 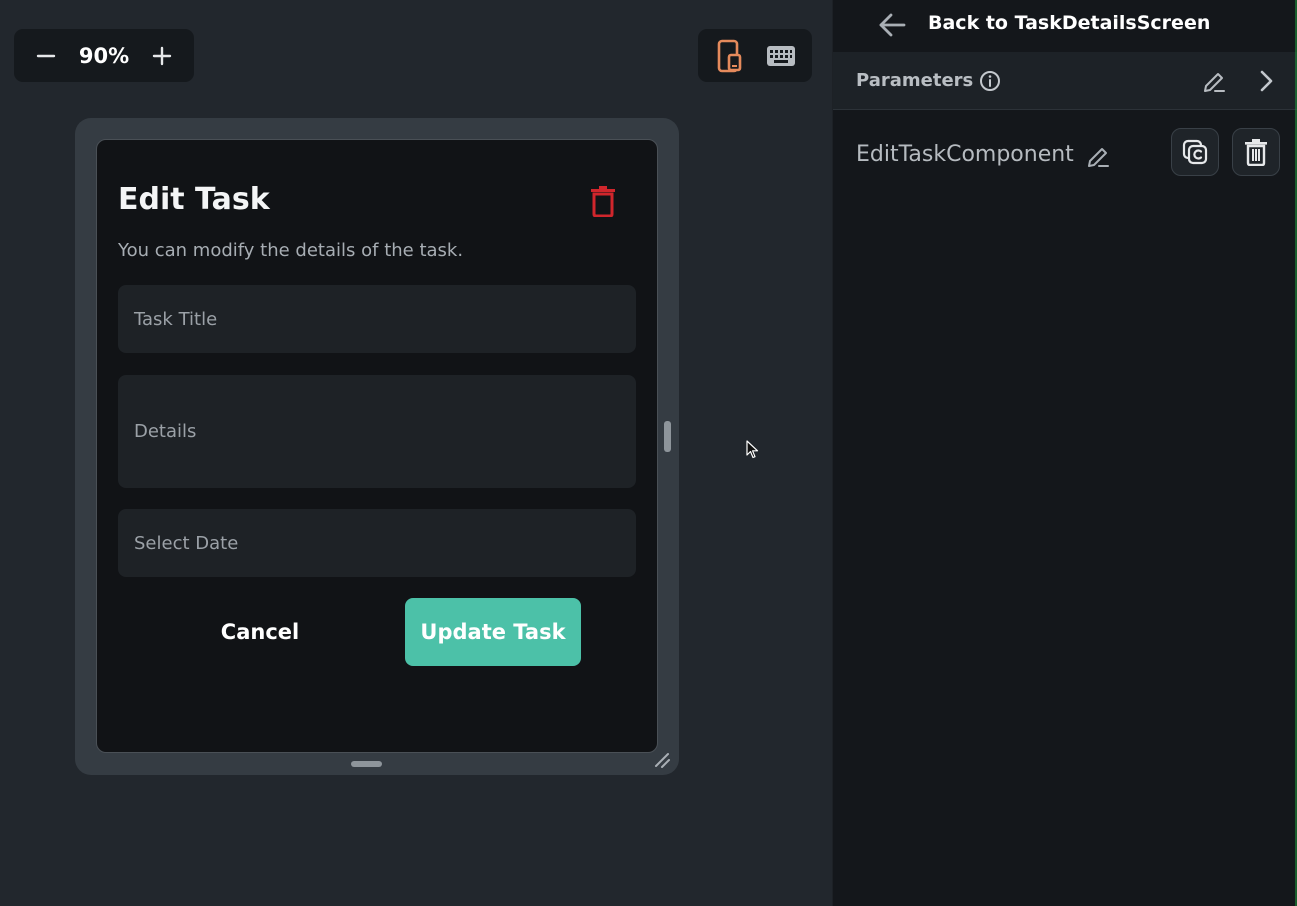 I want to click on back-label: Back to TaskDetailsScreen, so click(x=1069, y=23).